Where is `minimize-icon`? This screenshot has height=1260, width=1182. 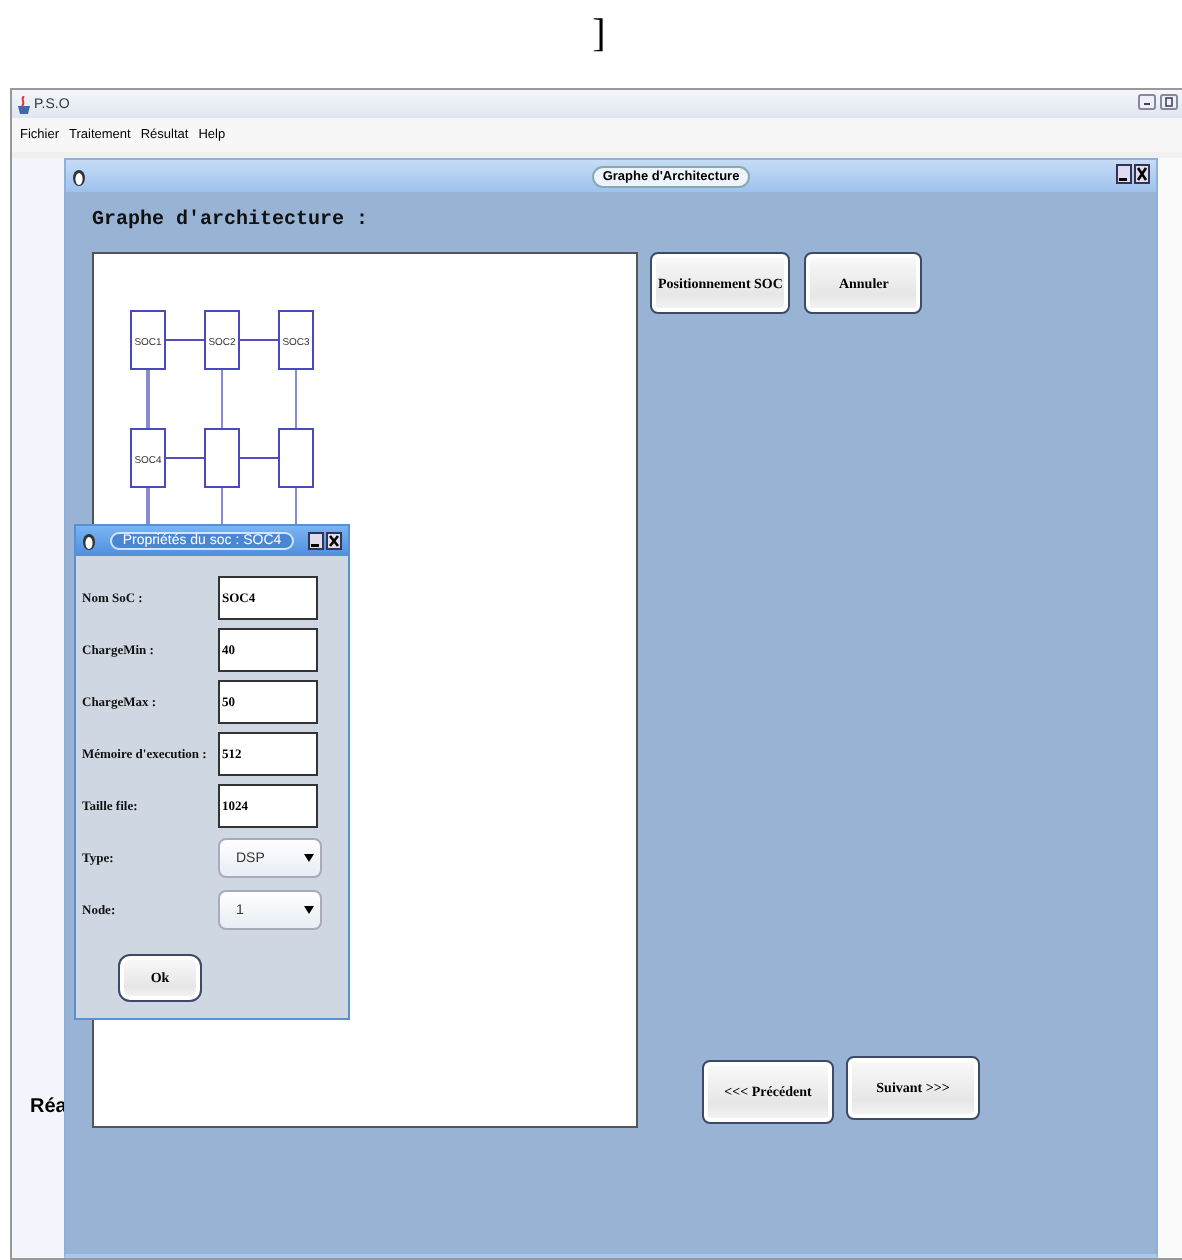 minimize-icon is located at coordinates (1147, 104).